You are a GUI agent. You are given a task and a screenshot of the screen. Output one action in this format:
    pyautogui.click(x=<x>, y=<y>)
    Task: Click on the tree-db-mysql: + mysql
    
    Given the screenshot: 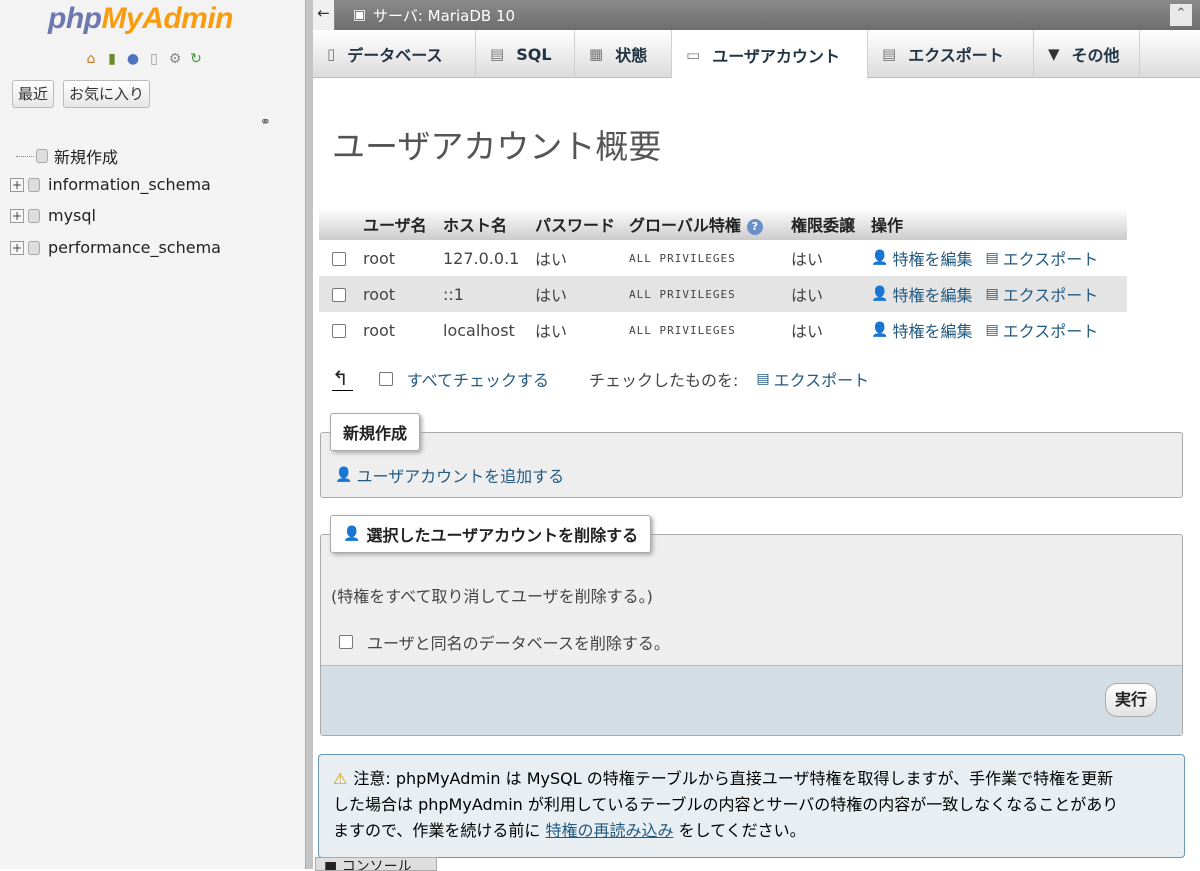 What is the action you would take?
    pyautogui.click(x=53, y=215)
    